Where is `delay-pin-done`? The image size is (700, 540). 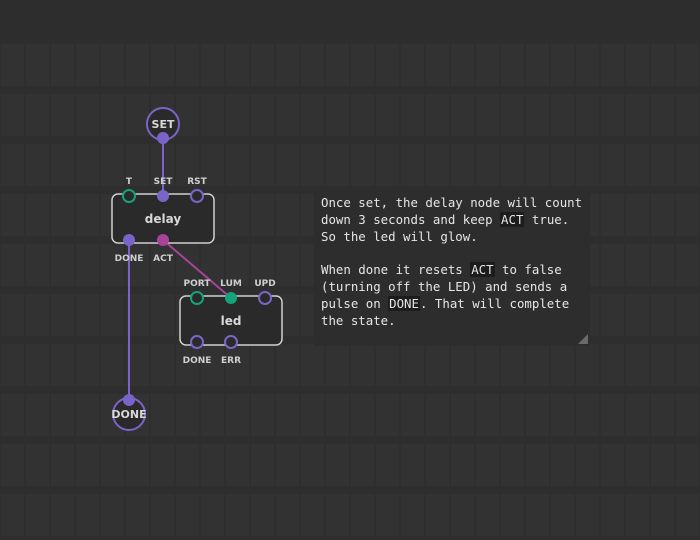 delay-pin-done is located at coordinates (129, 240).